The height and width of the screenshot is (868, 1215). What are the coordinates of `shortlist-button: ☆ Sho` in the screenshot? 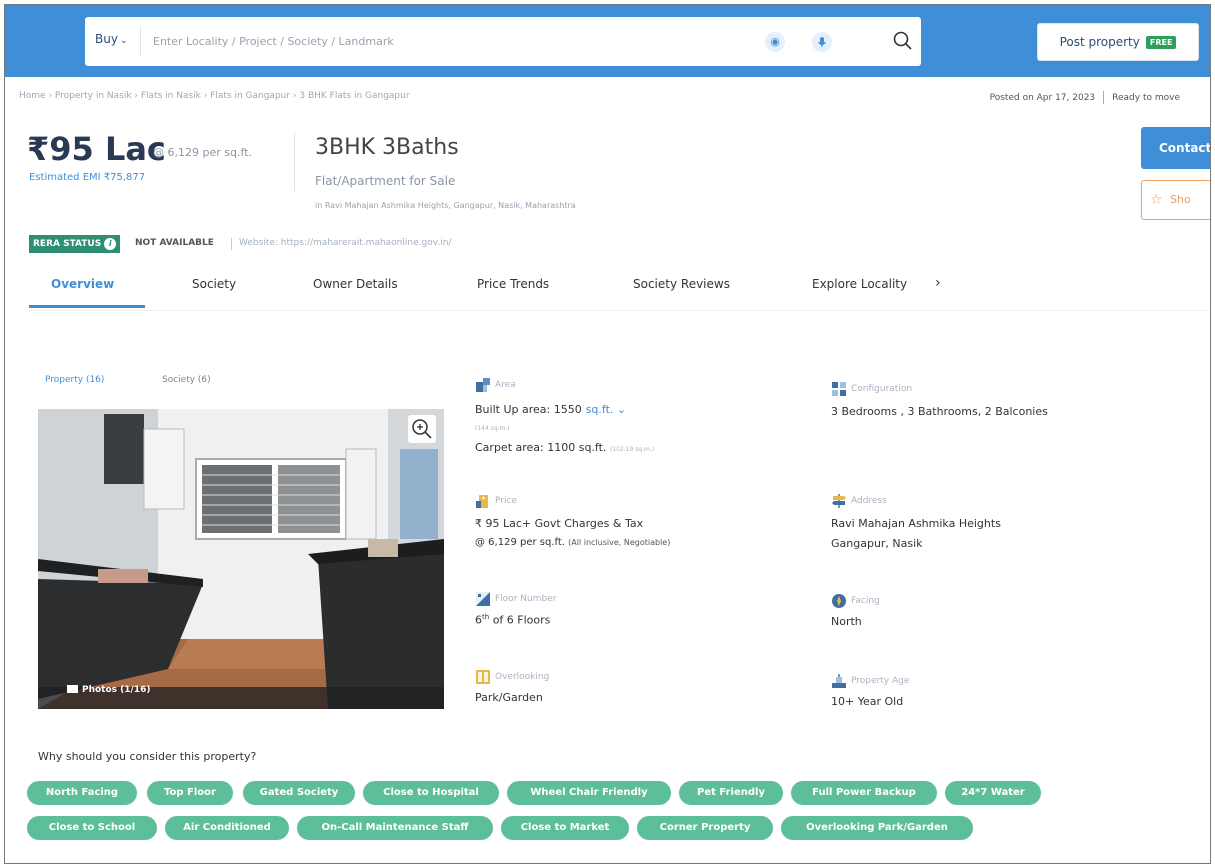 It's located at (1175, 200).